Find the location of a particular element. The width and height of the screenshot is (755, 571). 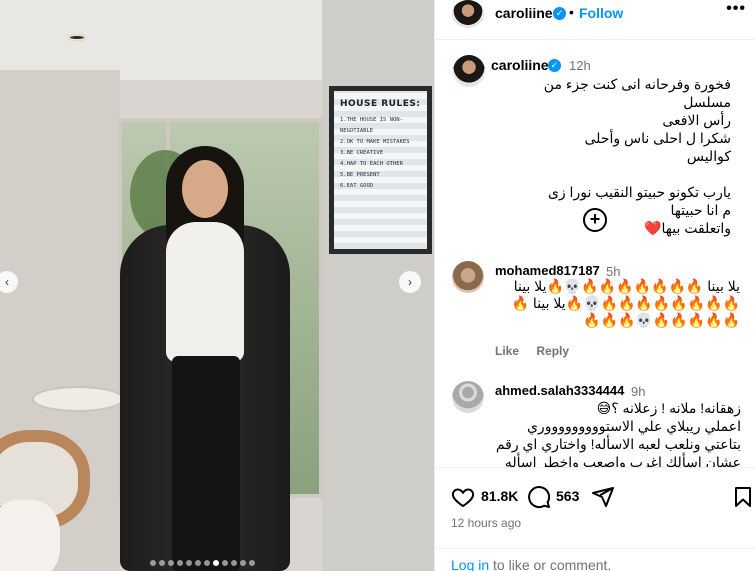

comment-line: زهقانه! ملانه ! زعلانه ؟😅 is located at coordinates (668, 408).